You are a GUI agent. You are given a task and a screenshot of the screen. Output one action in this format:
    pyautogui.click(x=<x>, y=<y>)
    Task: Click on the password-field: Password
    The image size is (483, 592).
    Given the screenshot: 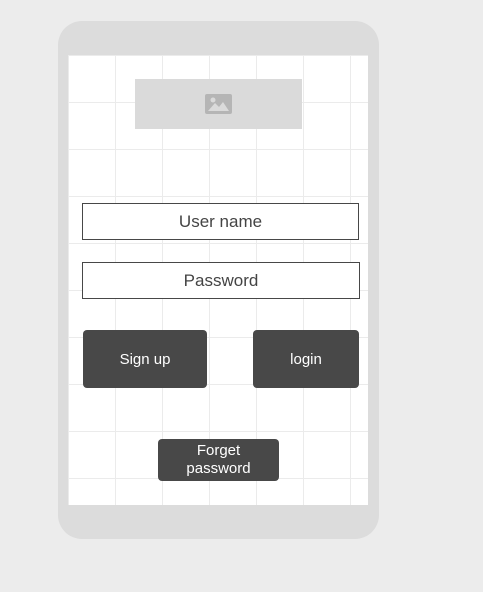 What is the action you would take?
    pyautogui.click(x=221, y=280)
    